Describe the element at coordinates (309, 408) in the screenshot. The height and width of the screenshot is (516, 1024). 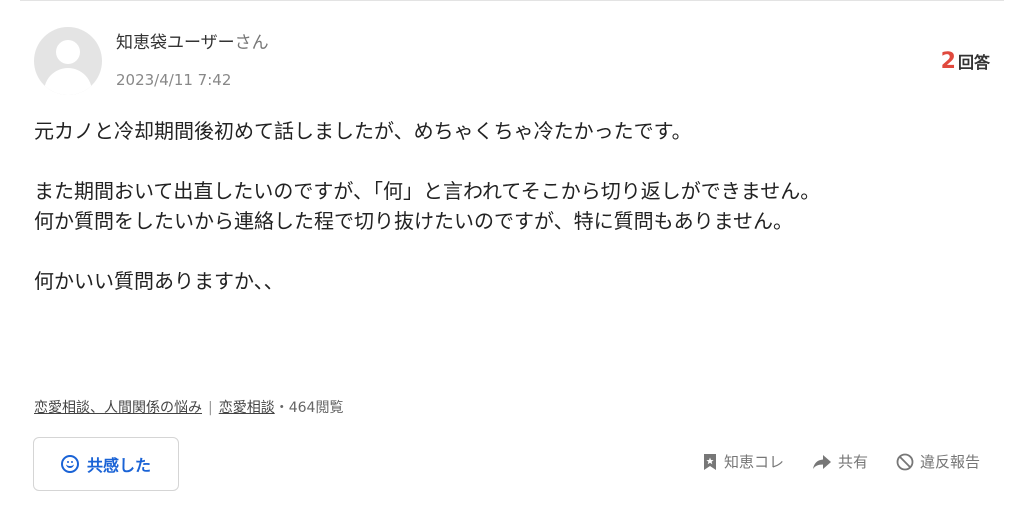
I see `view-count: ・464閲覧` at that location.